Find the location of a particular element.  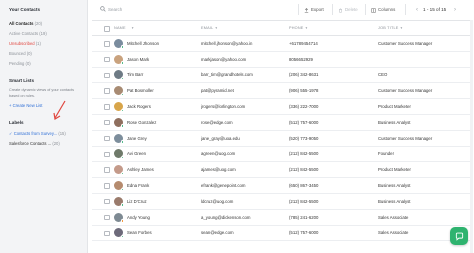

chat-icon is located at coordinates (459, 236).